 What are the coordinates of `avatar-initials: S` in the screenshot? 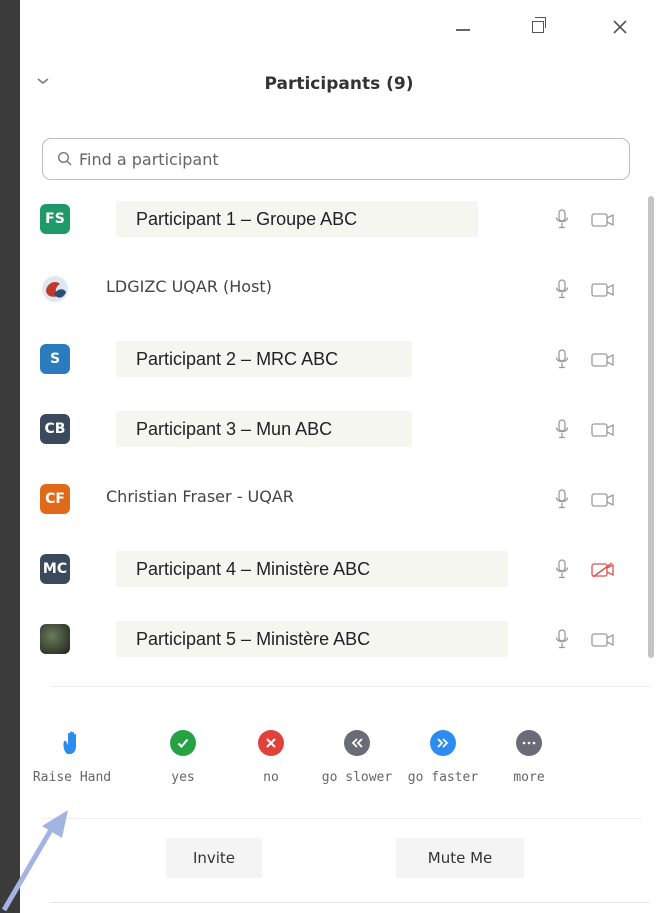 It's located at (55, 359).